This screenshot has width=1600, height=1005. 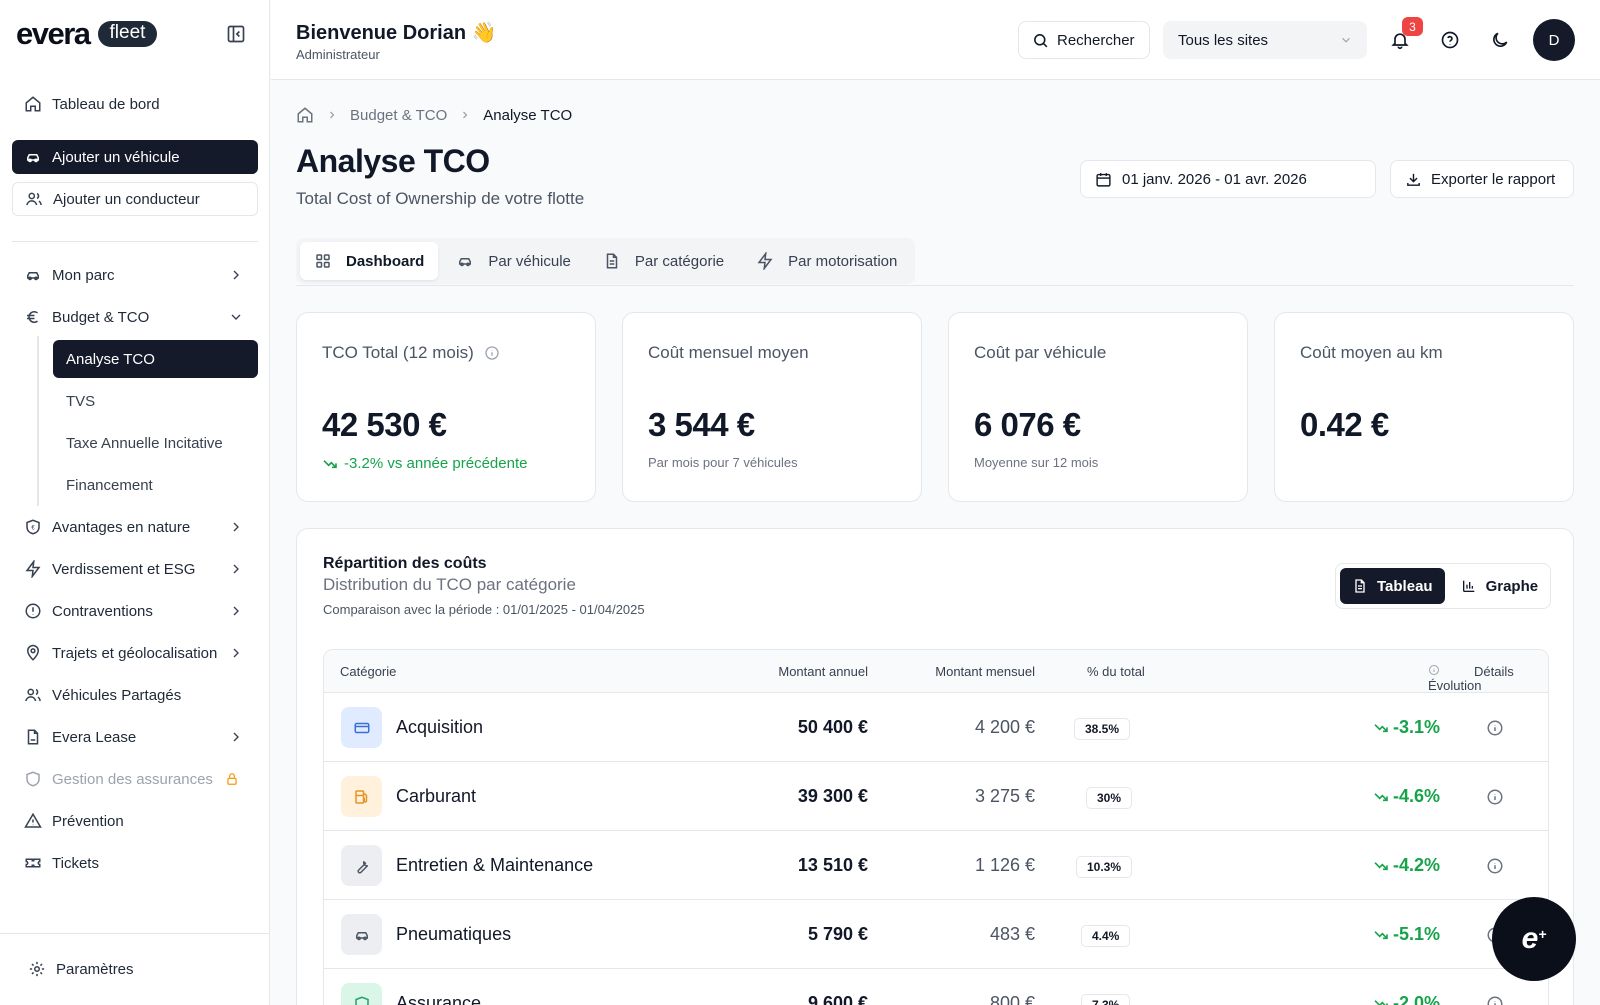 What do you see at coordinates (236, 34) in the screenshot?
I see `sidebar-collapse-icon` at bounding box center [236, 34].